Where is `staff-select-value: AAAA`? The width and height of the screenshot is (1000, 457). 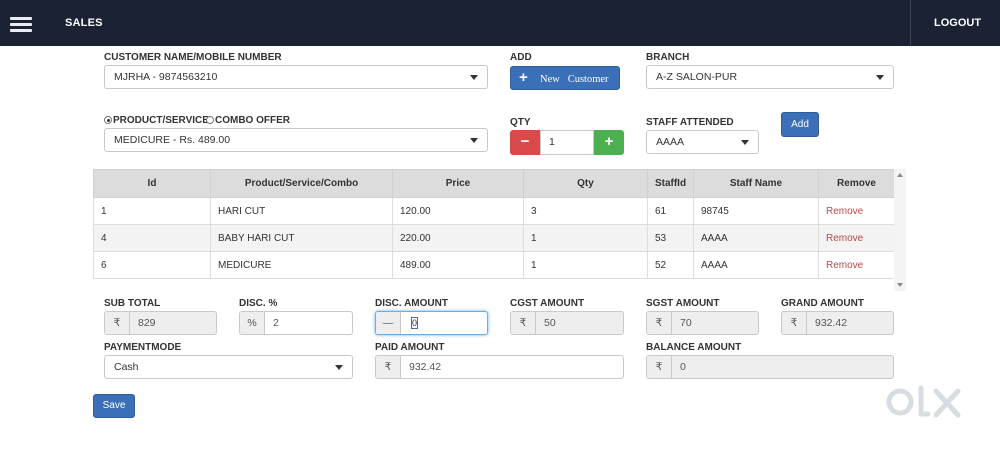 staff-select-value: AAAA is located at coordinates (670, 142).